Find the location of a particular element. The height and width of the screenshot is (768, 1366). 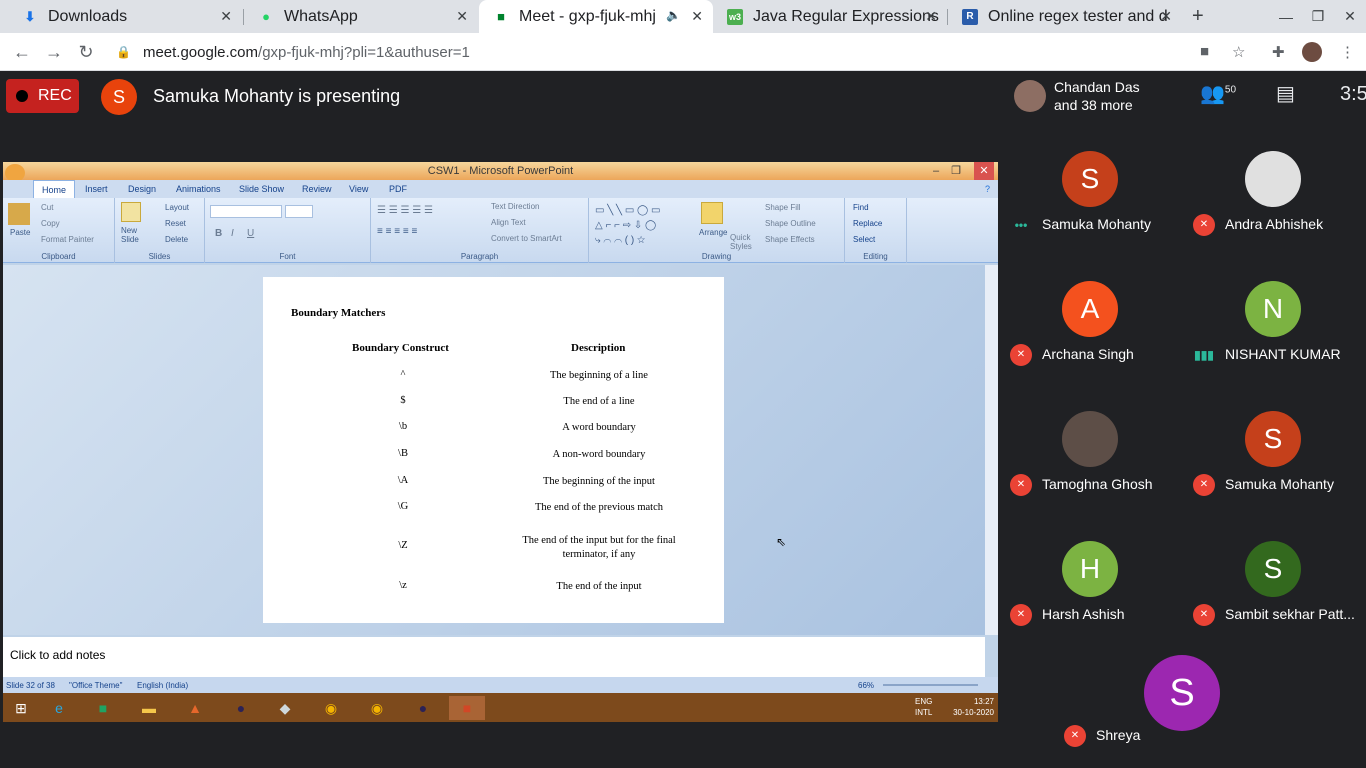

mic-off-icon: ✕ is located at coordinates (1075, 736).